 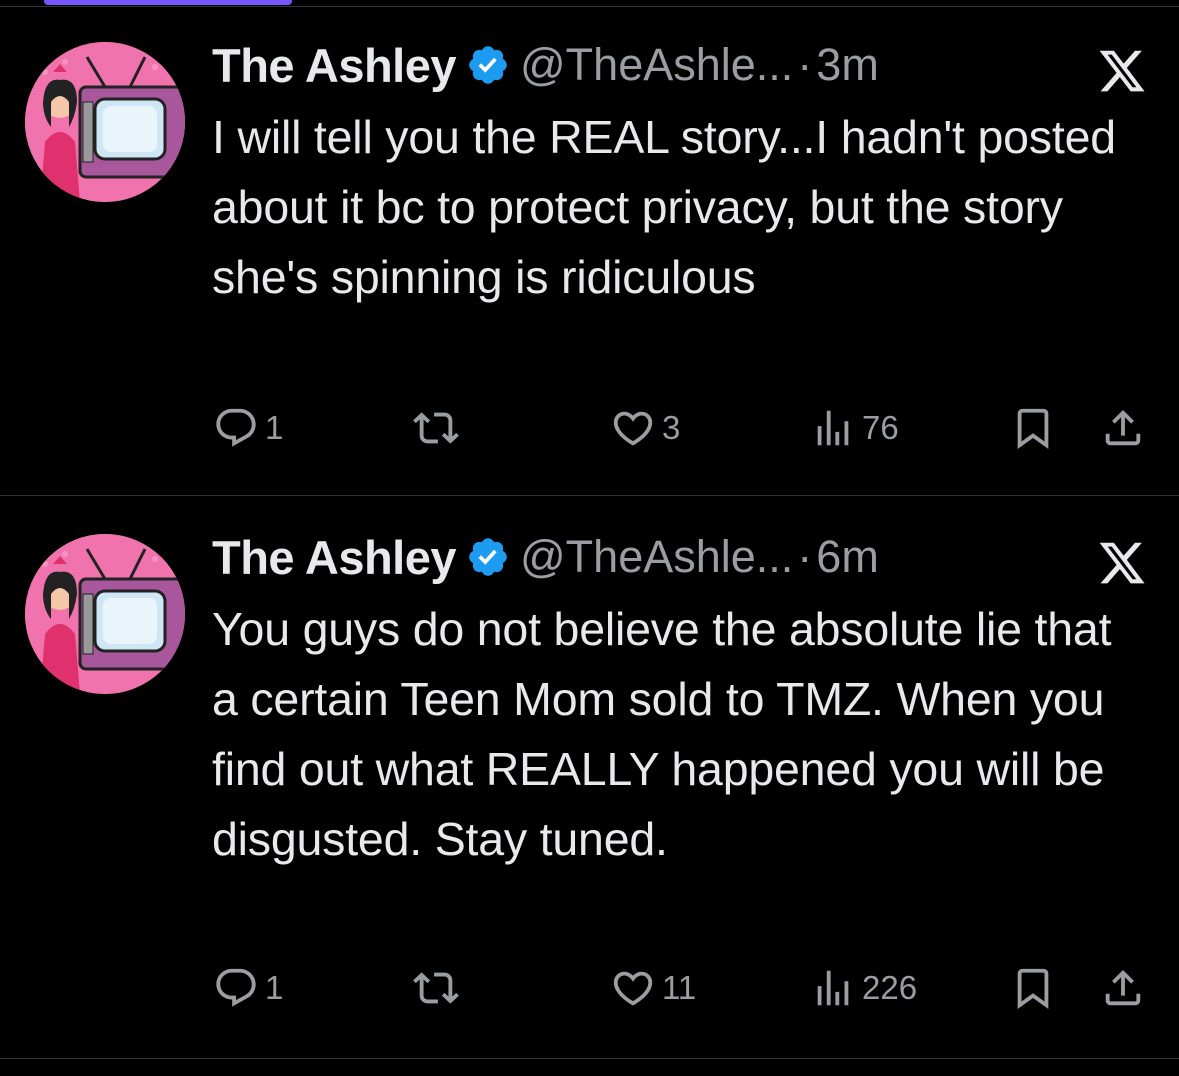 I want to click on tweet-header: The Ashley @TheAshle... · 6m, so click(x=545, y=557).